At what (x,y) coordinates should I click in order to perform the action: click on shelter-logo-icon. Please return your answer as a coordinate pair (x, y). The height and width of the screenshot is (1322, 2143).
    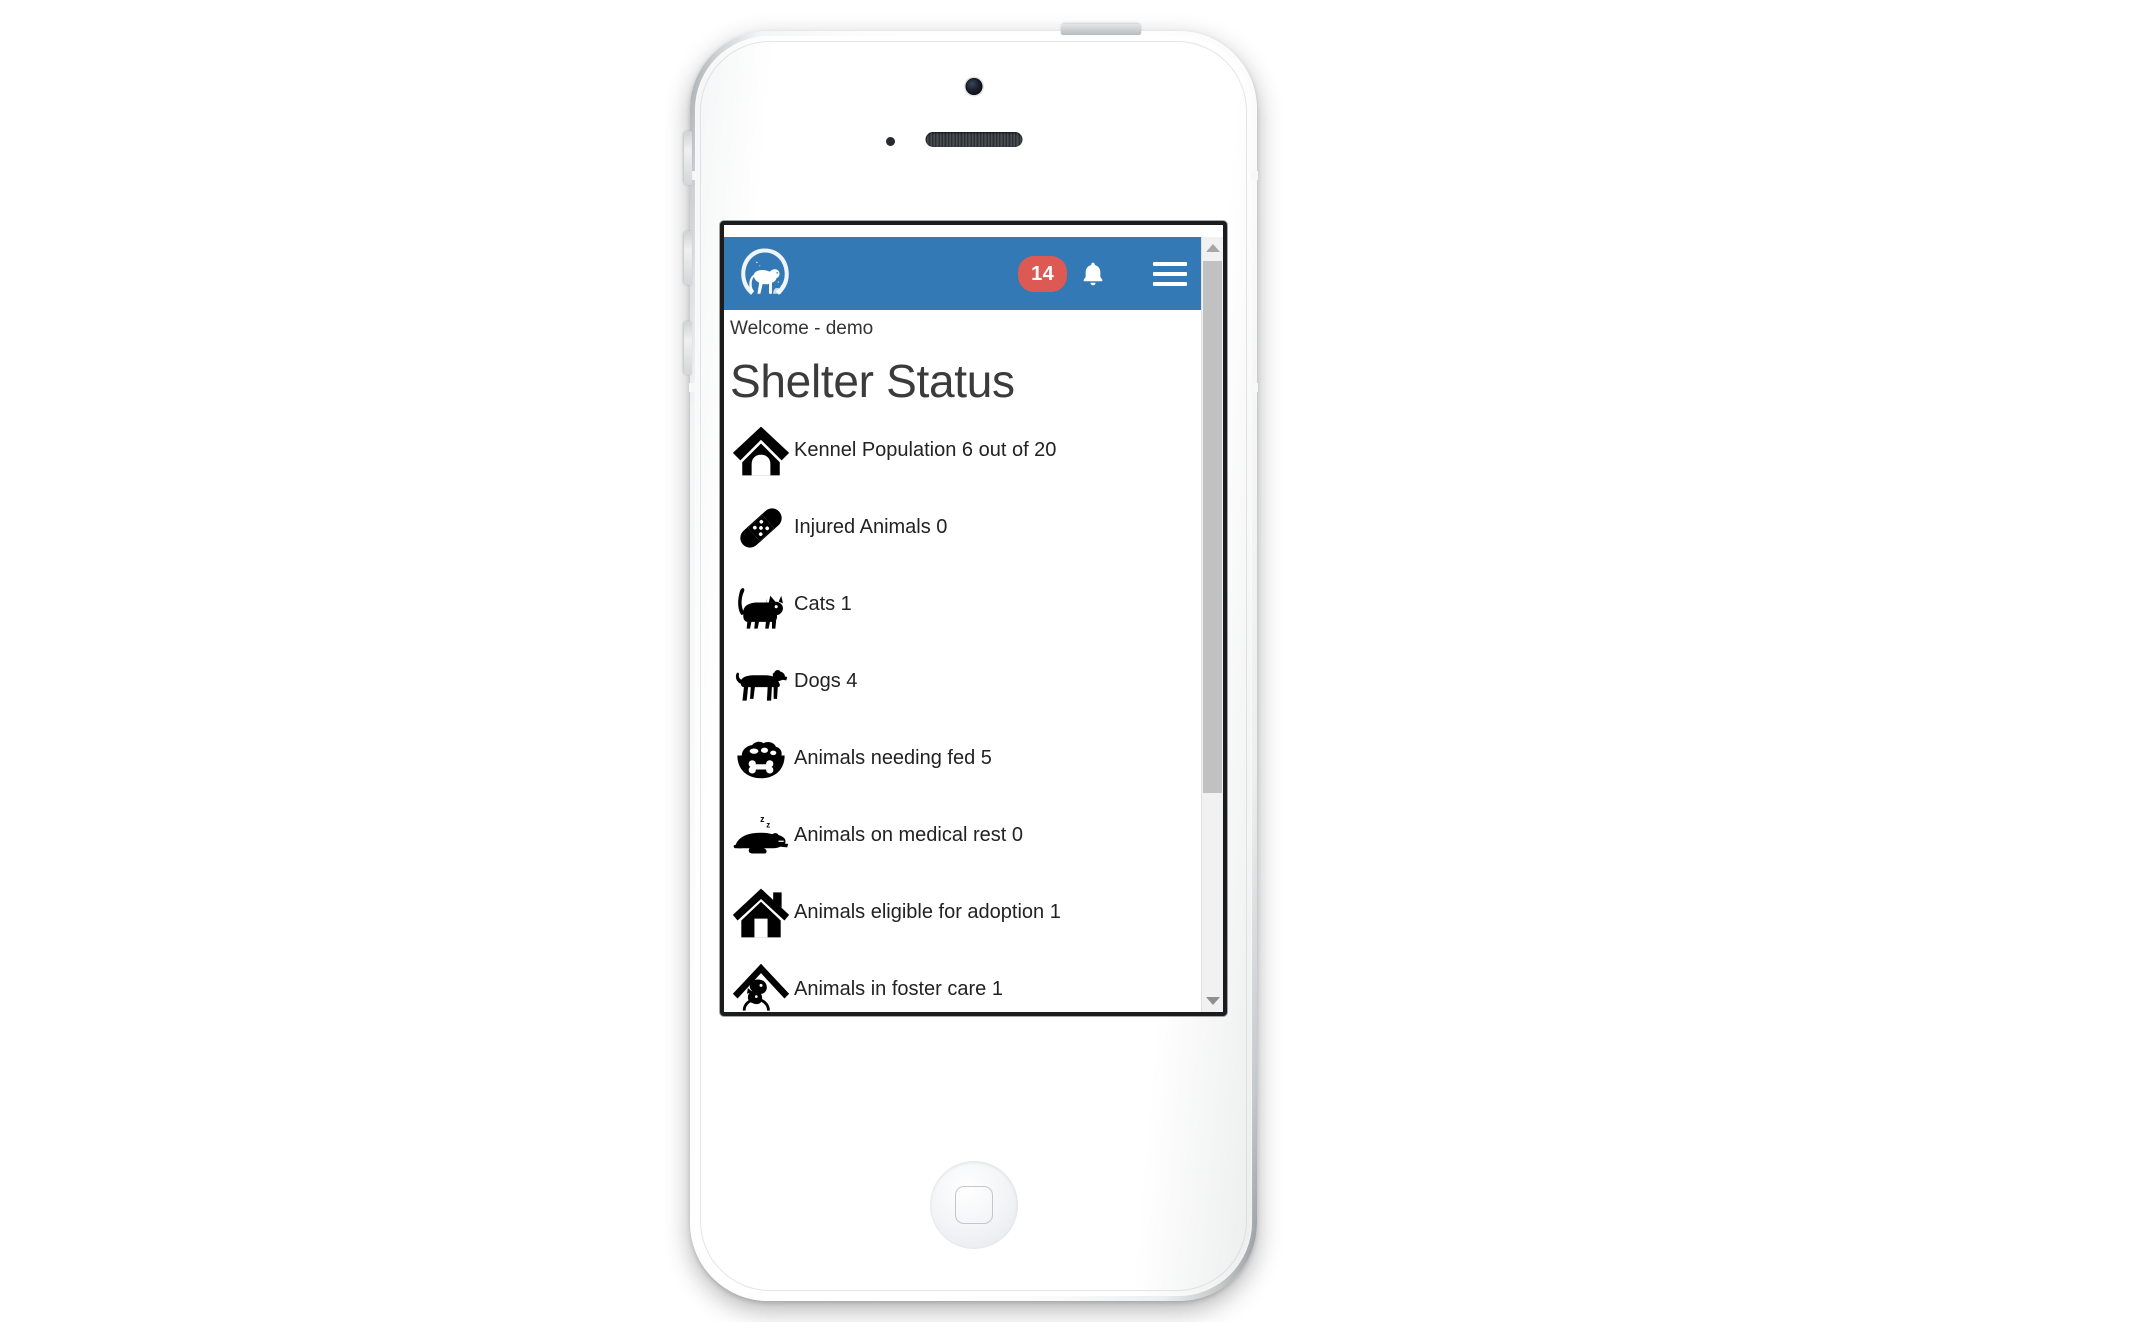
    Looking at the image, I should click on (765, 274).